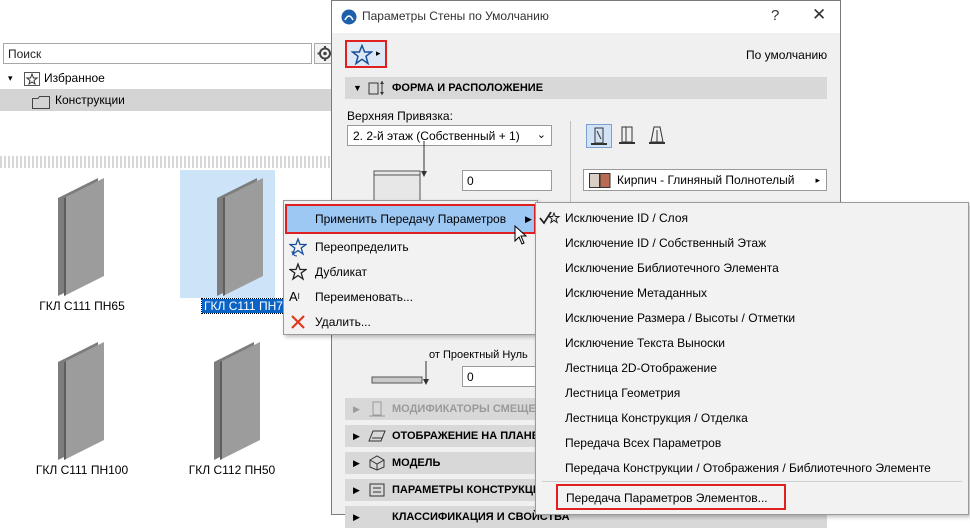 The image size is (970, 528). I want to click on chevron-down-icon: ⌄, so click(541, 135).